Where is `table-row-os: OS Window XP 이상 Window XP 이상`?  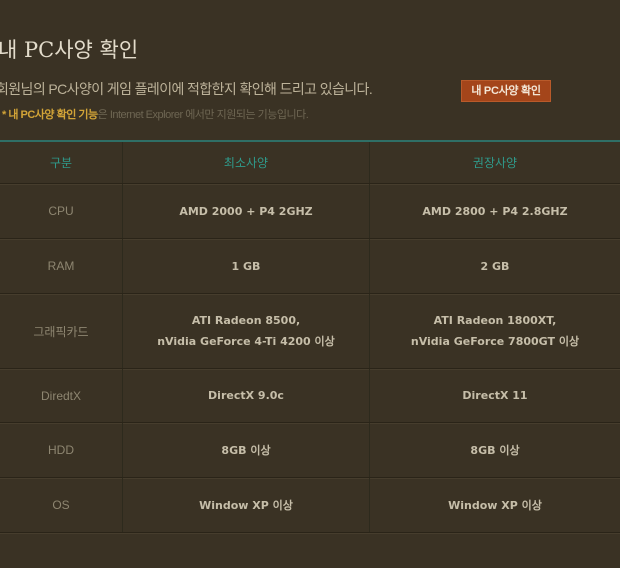
table-row-os: OS Window XP 이상 Window XP 이상 is located at coordinates (310, 505).